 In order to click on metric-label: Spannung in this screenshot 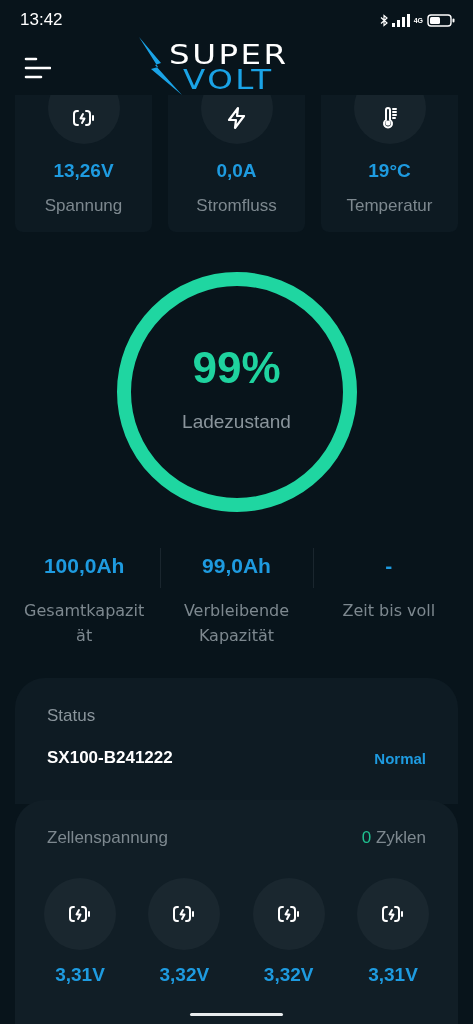, I will do `click(83, 206)`.